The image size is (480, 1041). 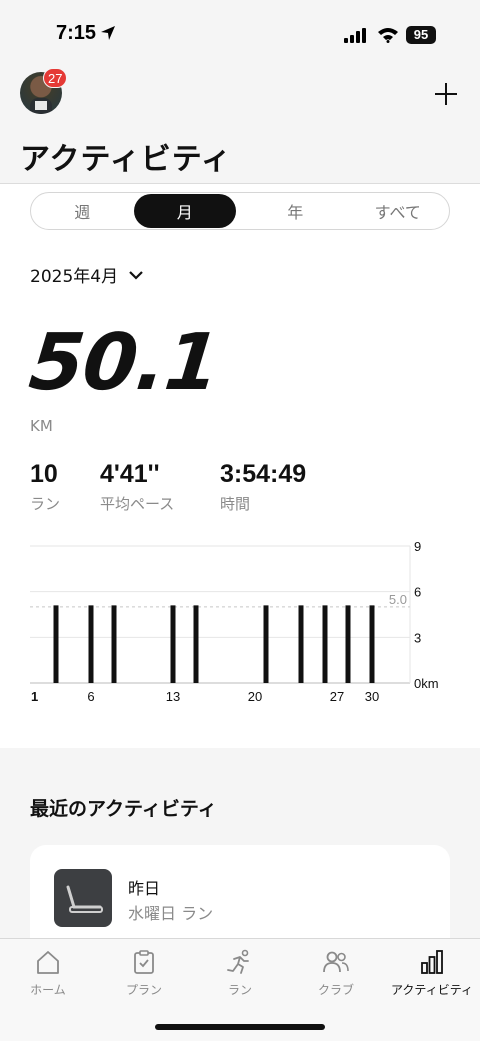 I want to click on nav-label: アクティビティ, so click(x=432, y=990).